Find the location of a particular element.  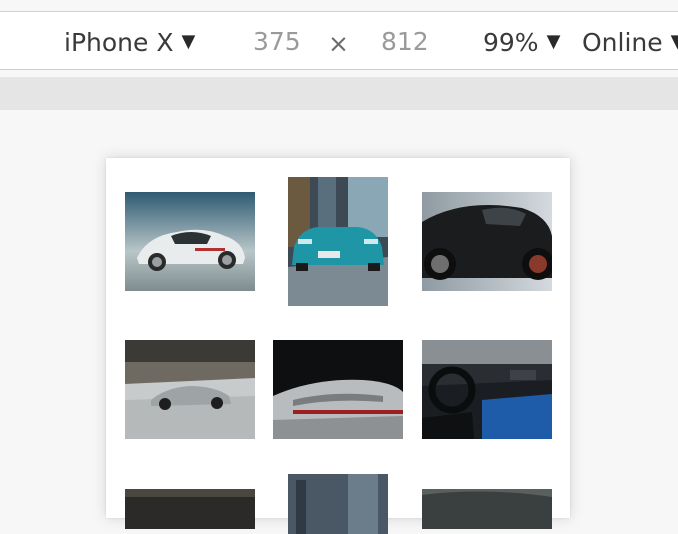

device-select-label: iPhone X is located at coordinates (119, 42).